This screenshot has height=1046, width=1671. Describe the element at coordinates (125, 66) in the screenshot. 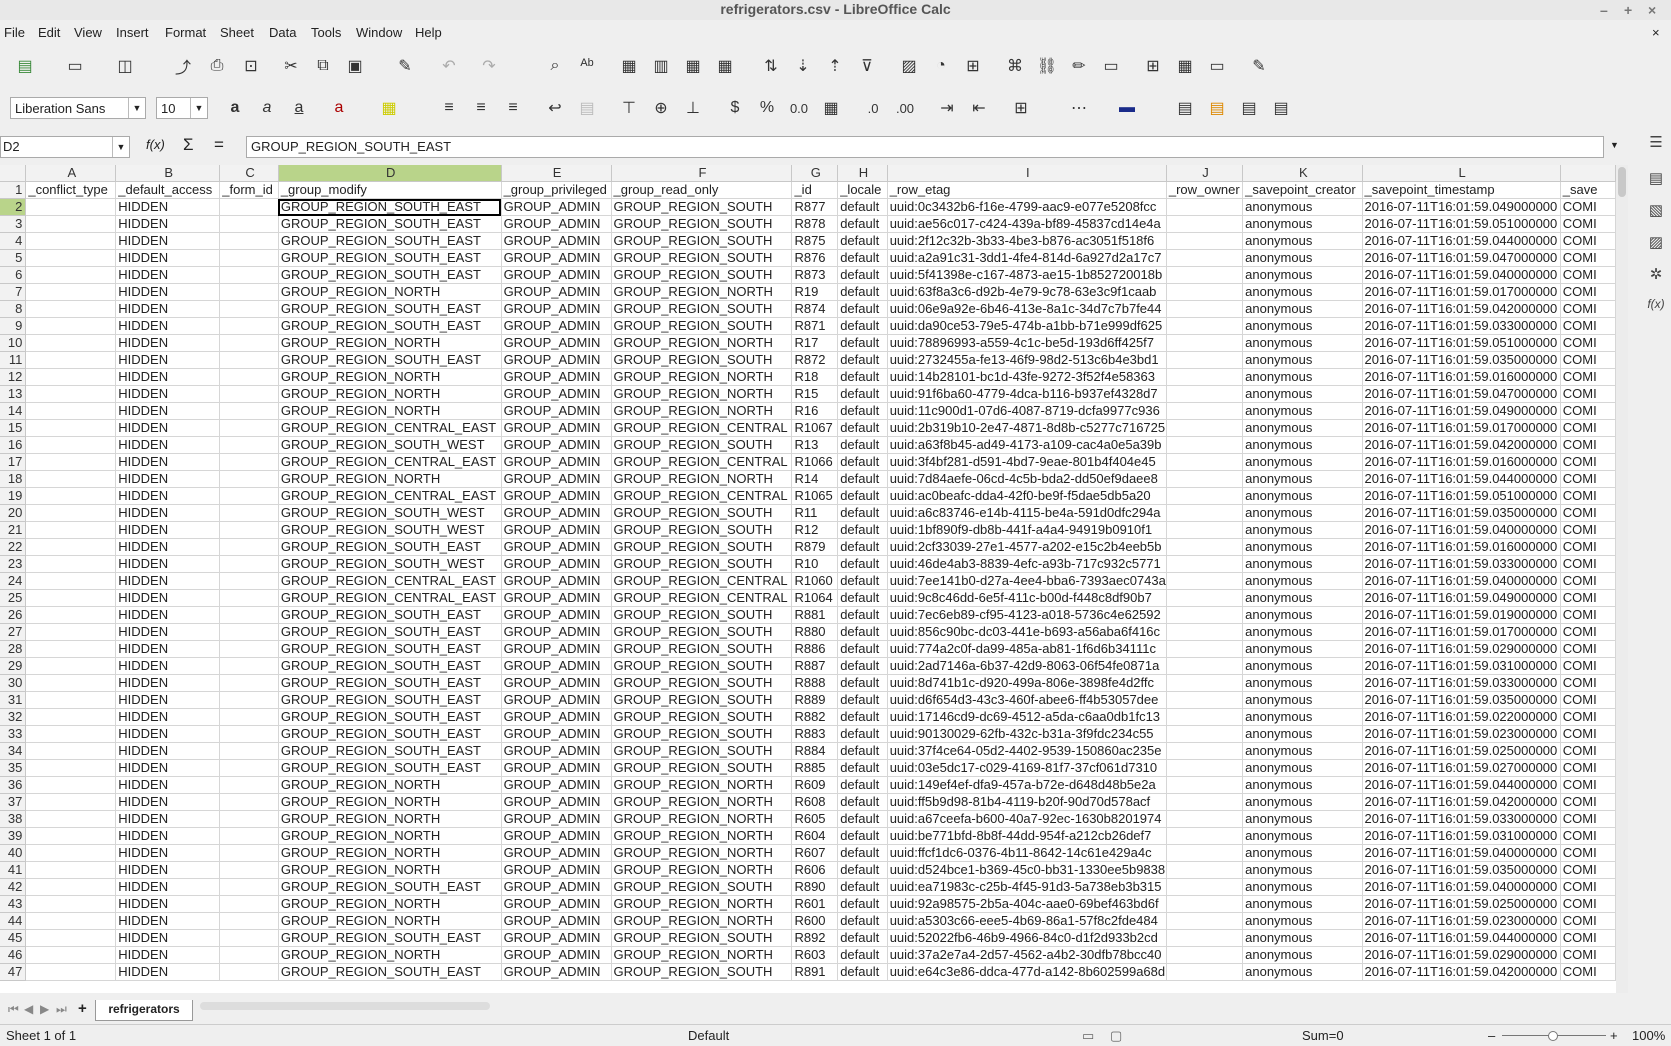

I see `save-icon: ◫` at that location.